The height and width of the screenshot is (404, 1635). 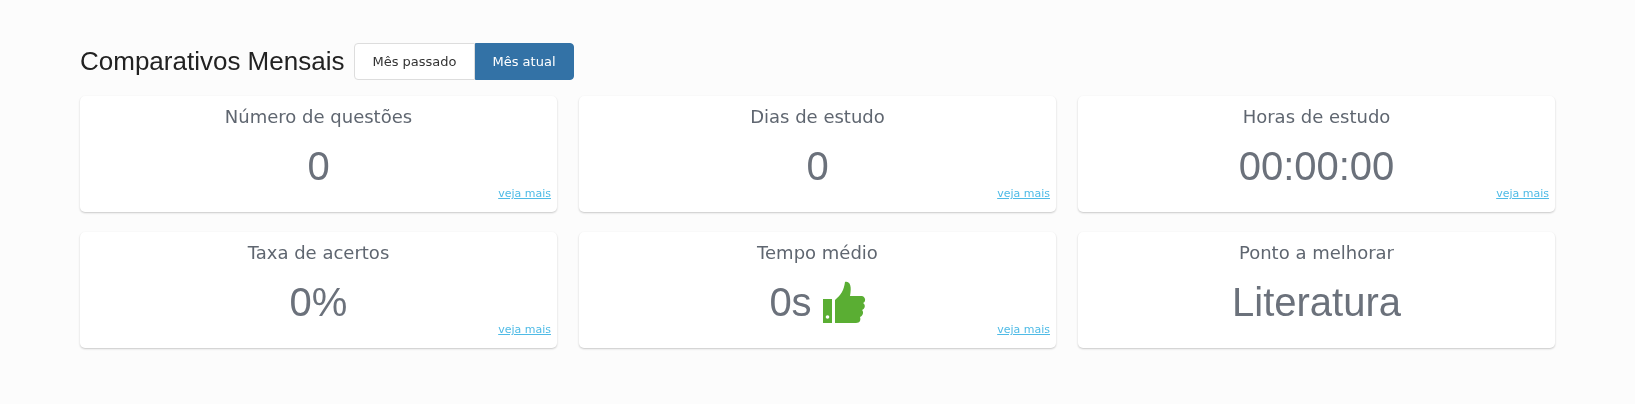 I want to click on period-tab: Mês passado, so click(x=414, y=61).